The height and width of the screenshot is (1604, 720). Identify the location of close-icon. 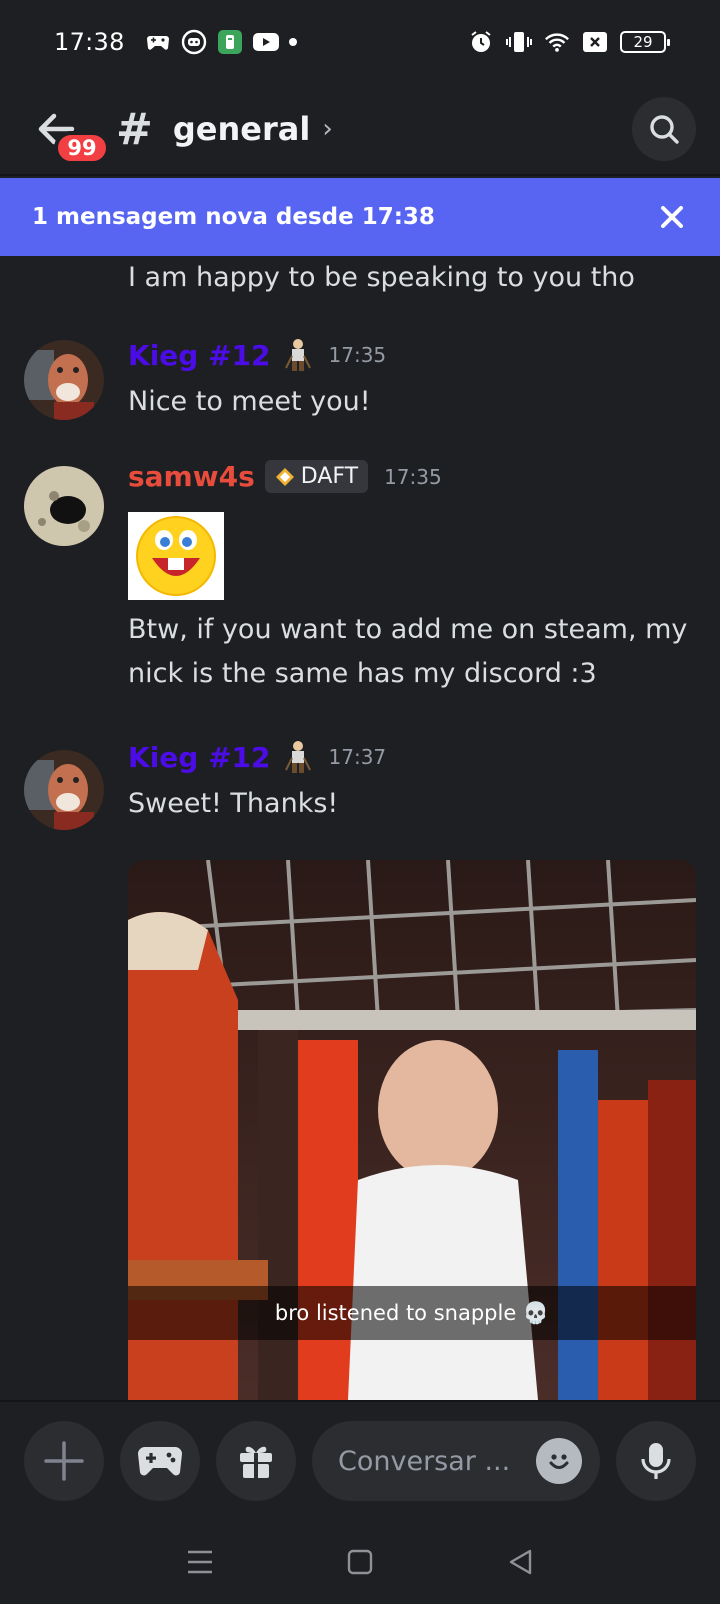
(672, 217).